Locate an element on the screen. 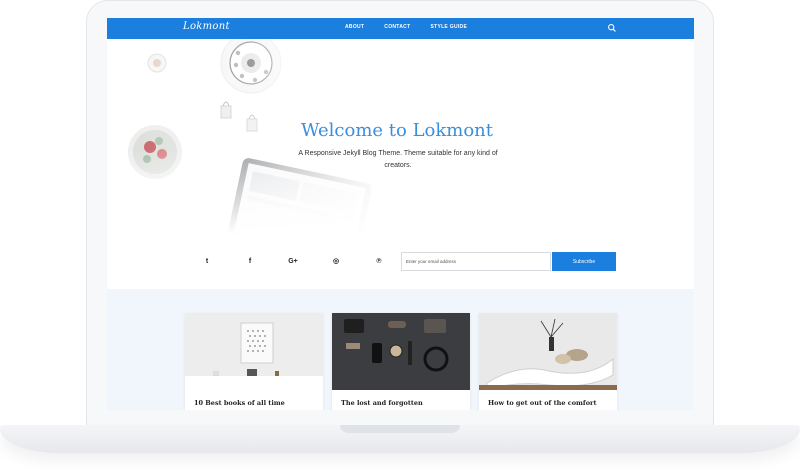 The image size is (800, 471). post-title: How to get out of the comfort is located at coordinates (542, 403).